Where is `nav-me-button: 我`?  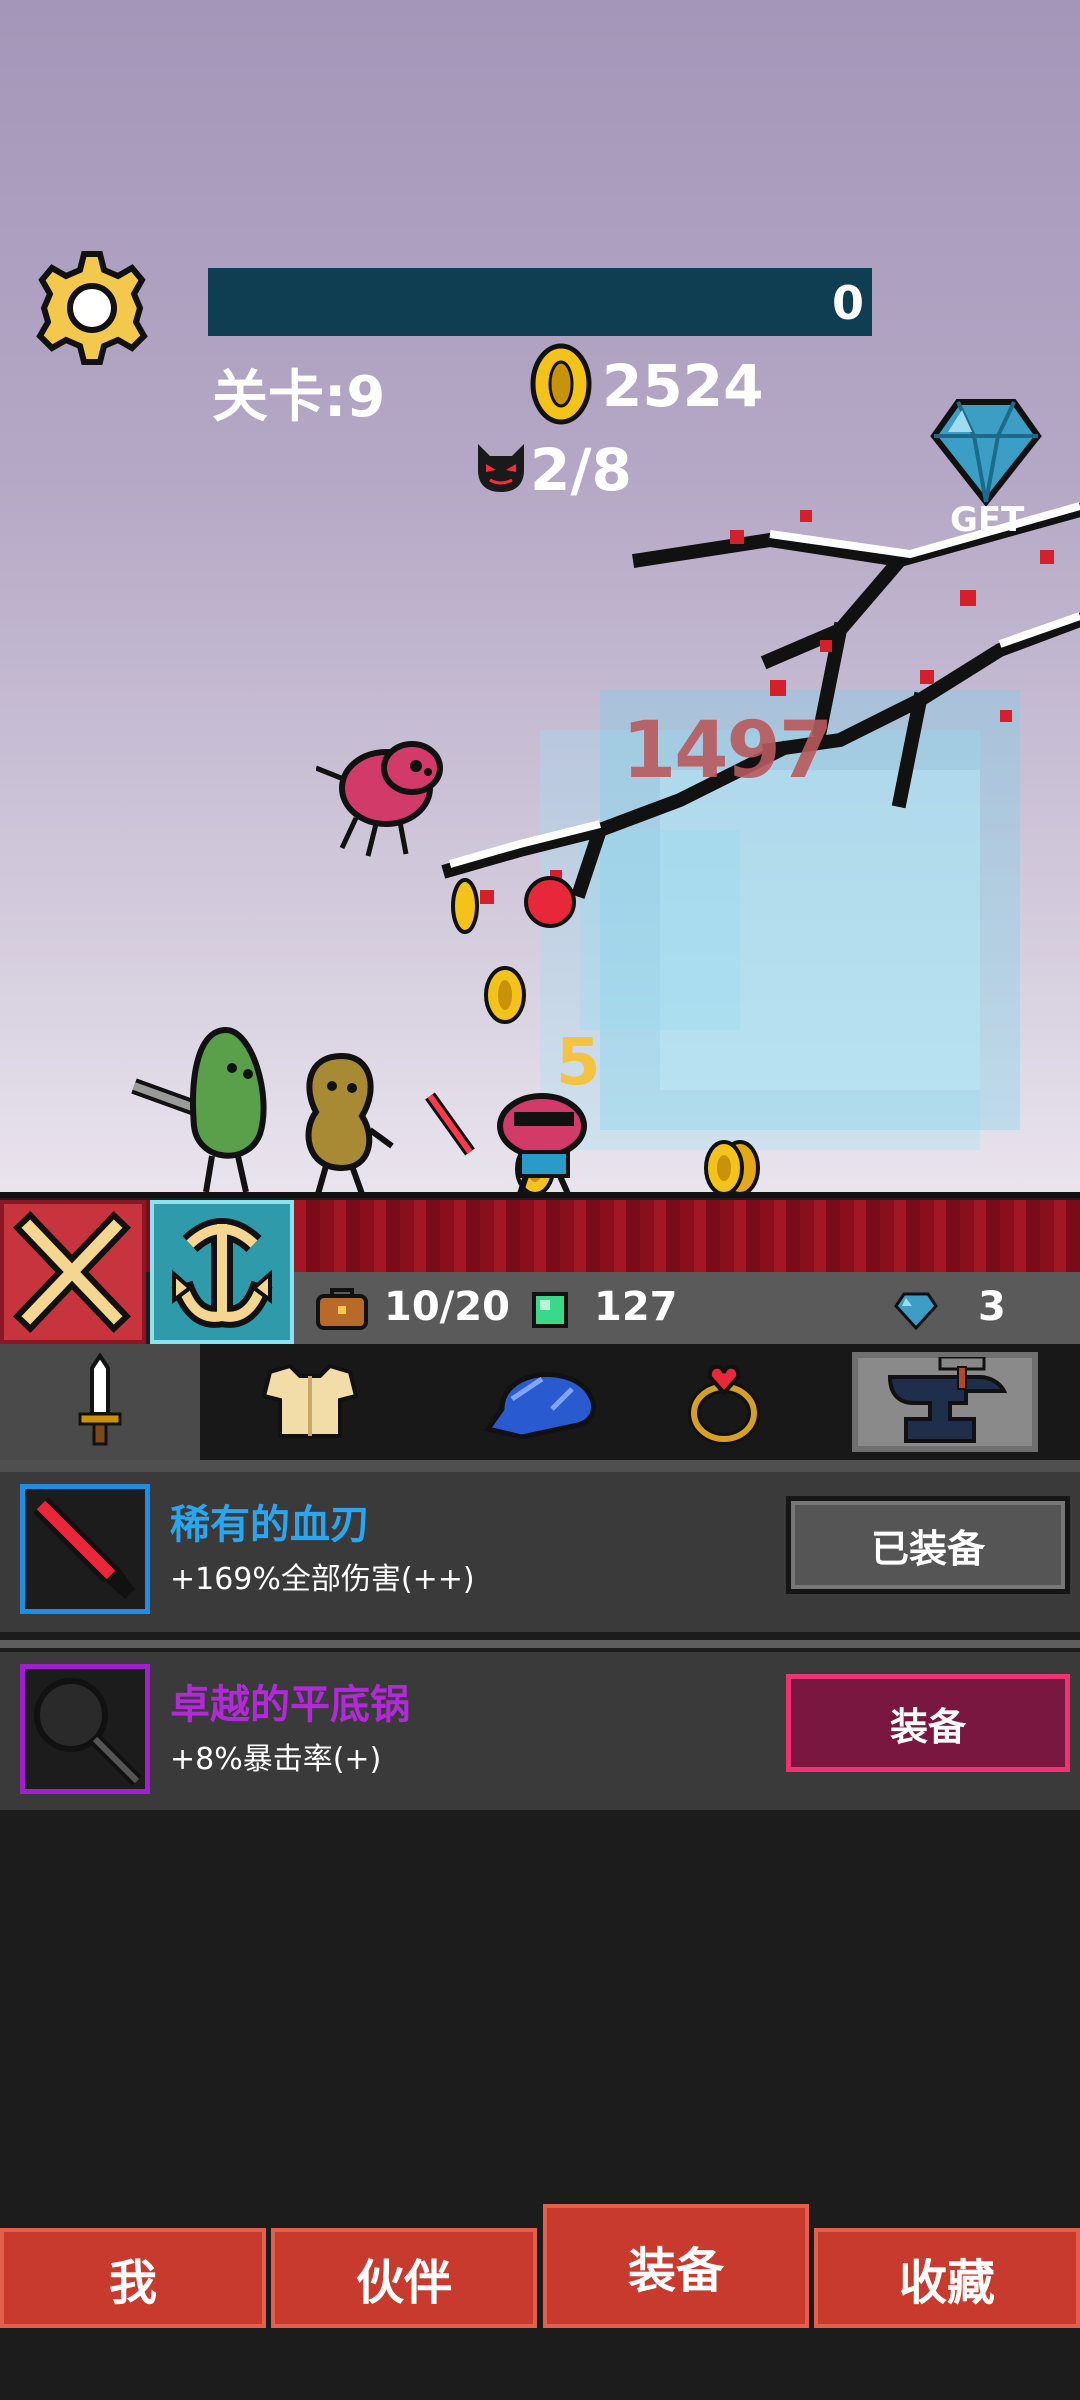
nav-me-button: 我 is located at coordinates (133, 2278).